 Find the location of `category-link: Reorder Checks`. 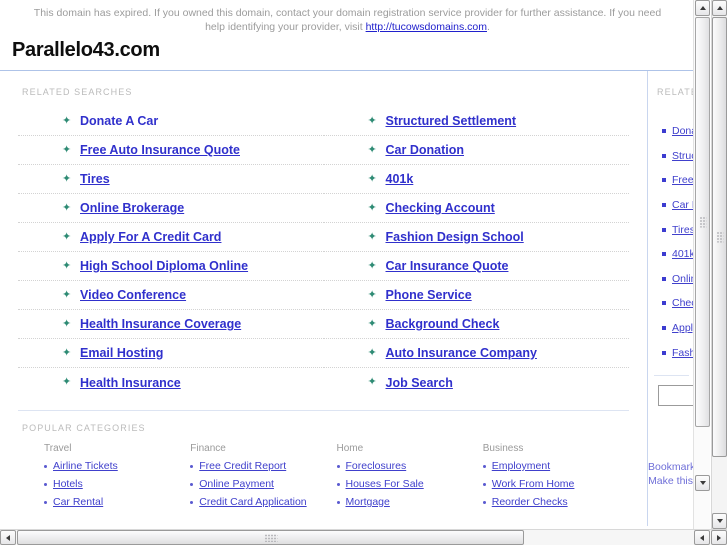

category-link: Reorder Checks is located at coordinates (530, 502).